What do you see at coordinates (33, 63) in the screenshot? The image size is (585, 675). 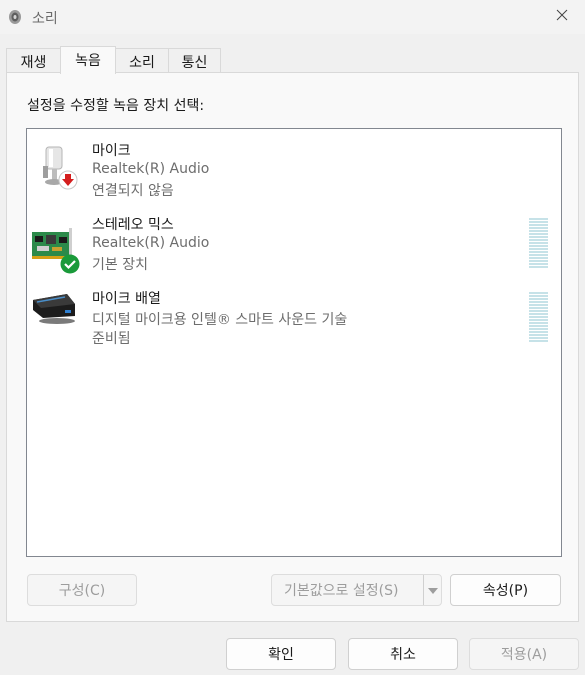 I see `tab-label: 재생` at bounding box center [33, 63].